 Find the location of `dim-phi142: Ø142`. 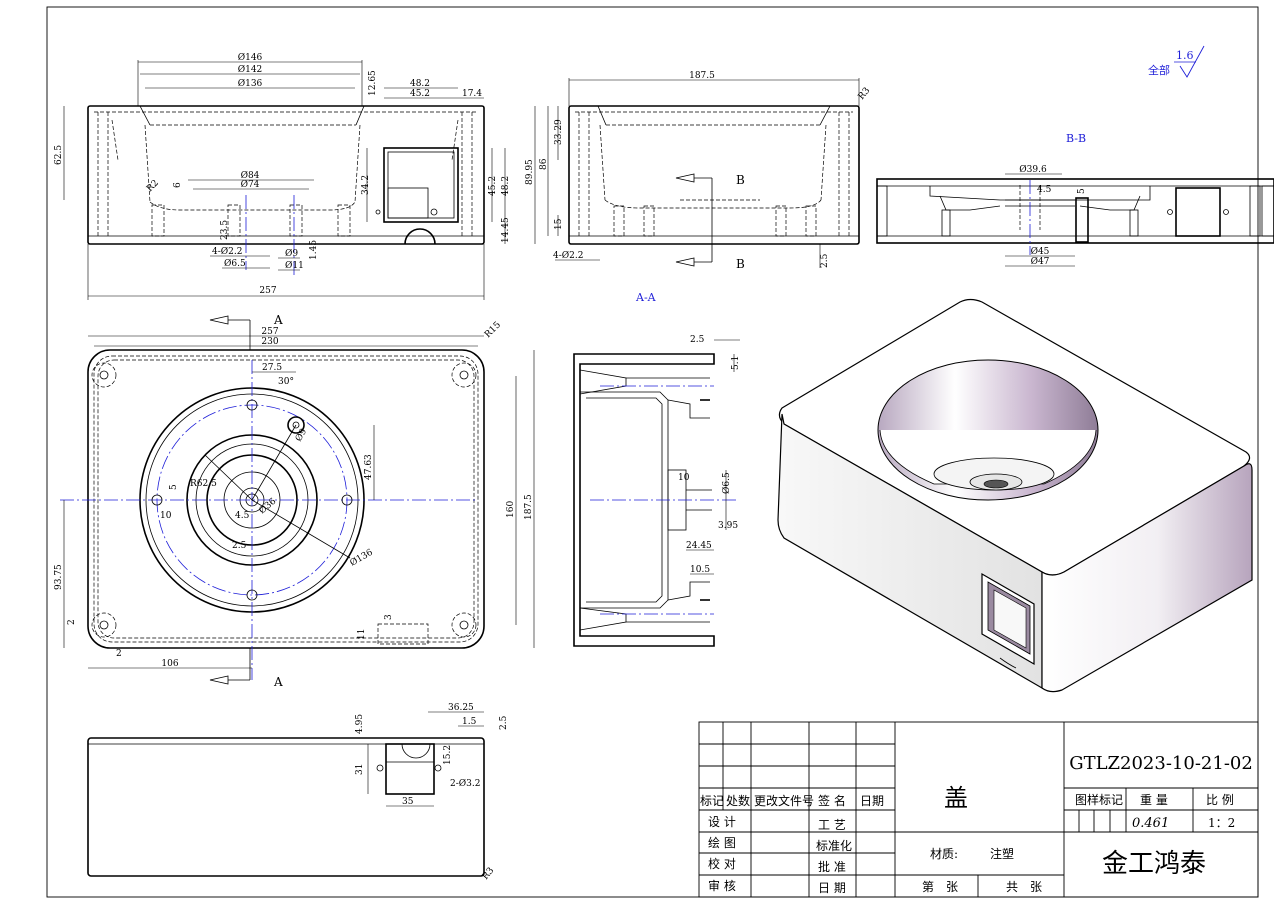

dim-phi142: Ø142 is located at coordinates (250, 69).